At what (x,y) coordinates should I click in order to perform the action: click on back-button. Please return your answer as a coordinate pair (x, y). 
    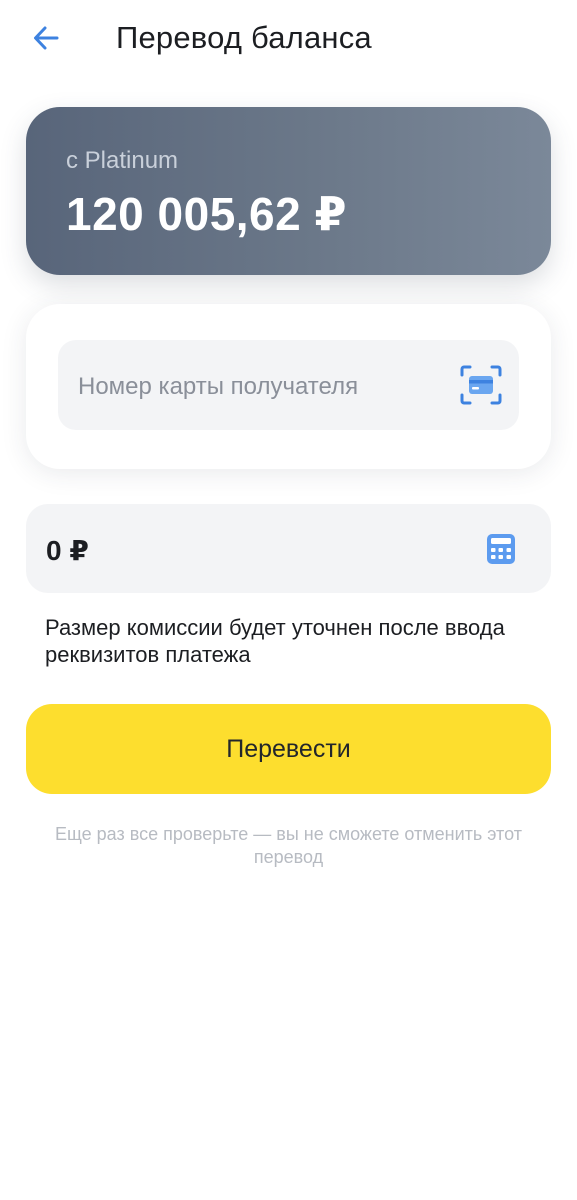
    Looking at the image, I should click on (46, 38).